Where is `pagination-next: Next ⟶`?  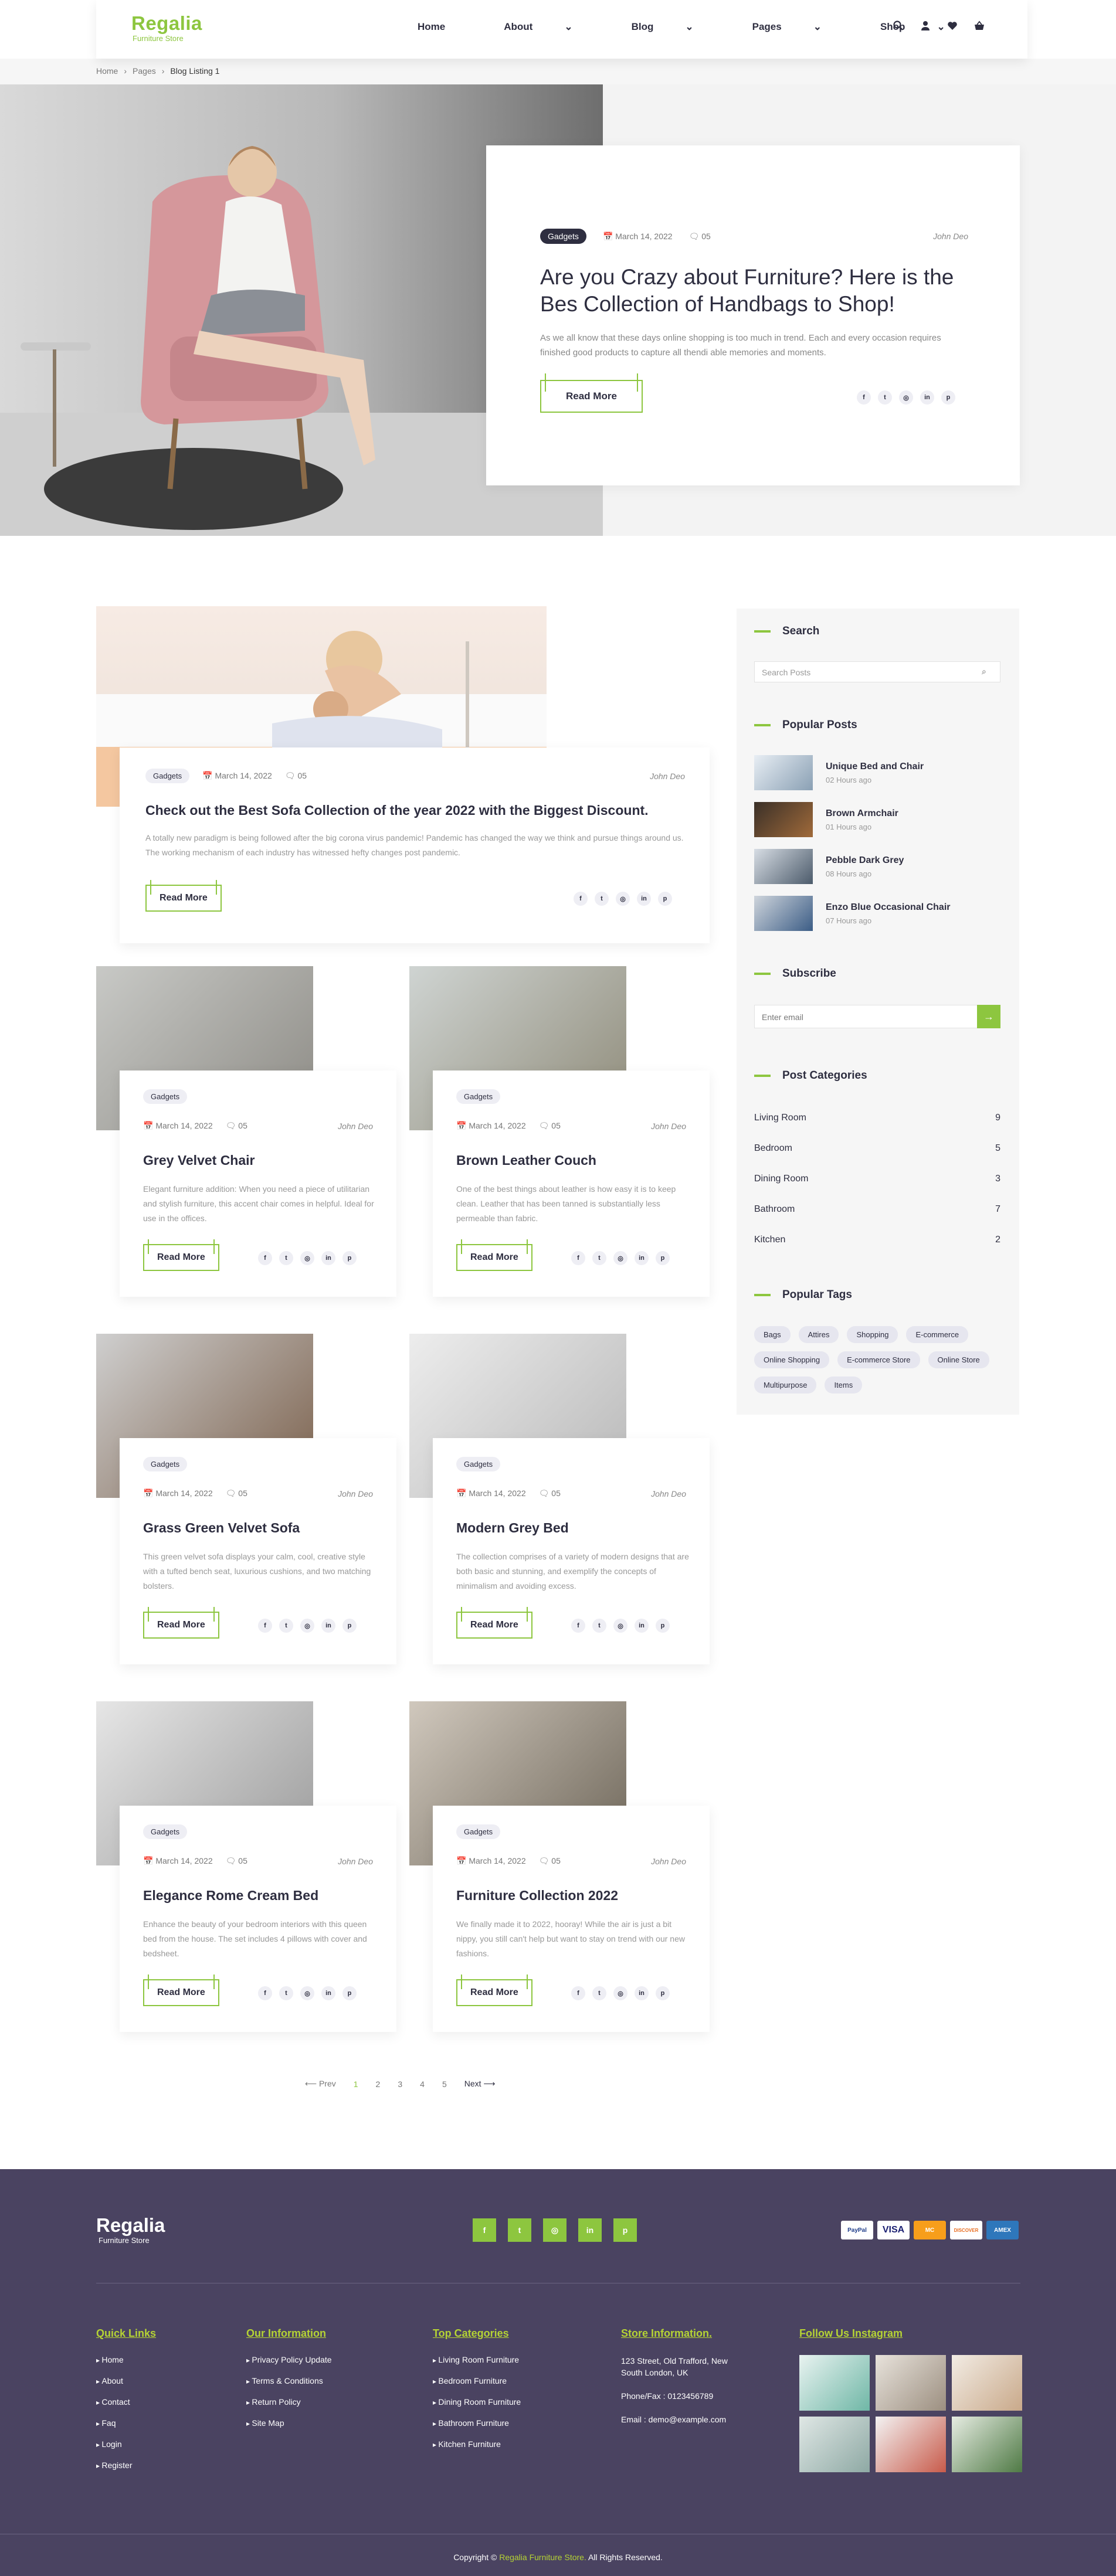 pagination-next: Next ⟶ is located at coordinates (480, 2084).